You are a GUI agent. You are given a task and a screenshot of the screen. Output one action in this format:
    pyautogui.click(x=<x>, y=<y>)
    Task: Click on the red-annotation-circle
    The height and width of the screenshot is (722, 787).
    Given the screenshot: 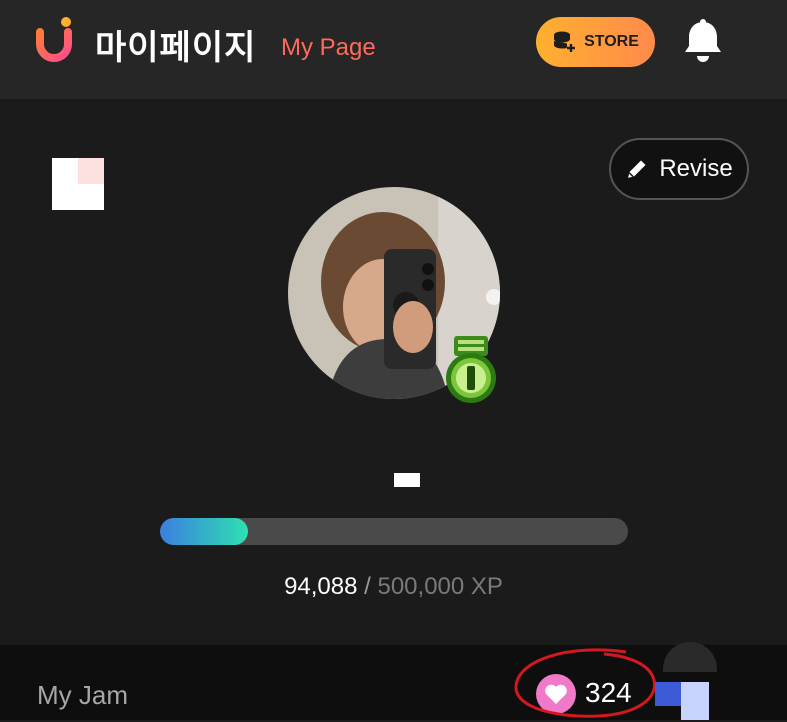 What is the action you would take?
    pyautogui.click(x=585, y=683)
    